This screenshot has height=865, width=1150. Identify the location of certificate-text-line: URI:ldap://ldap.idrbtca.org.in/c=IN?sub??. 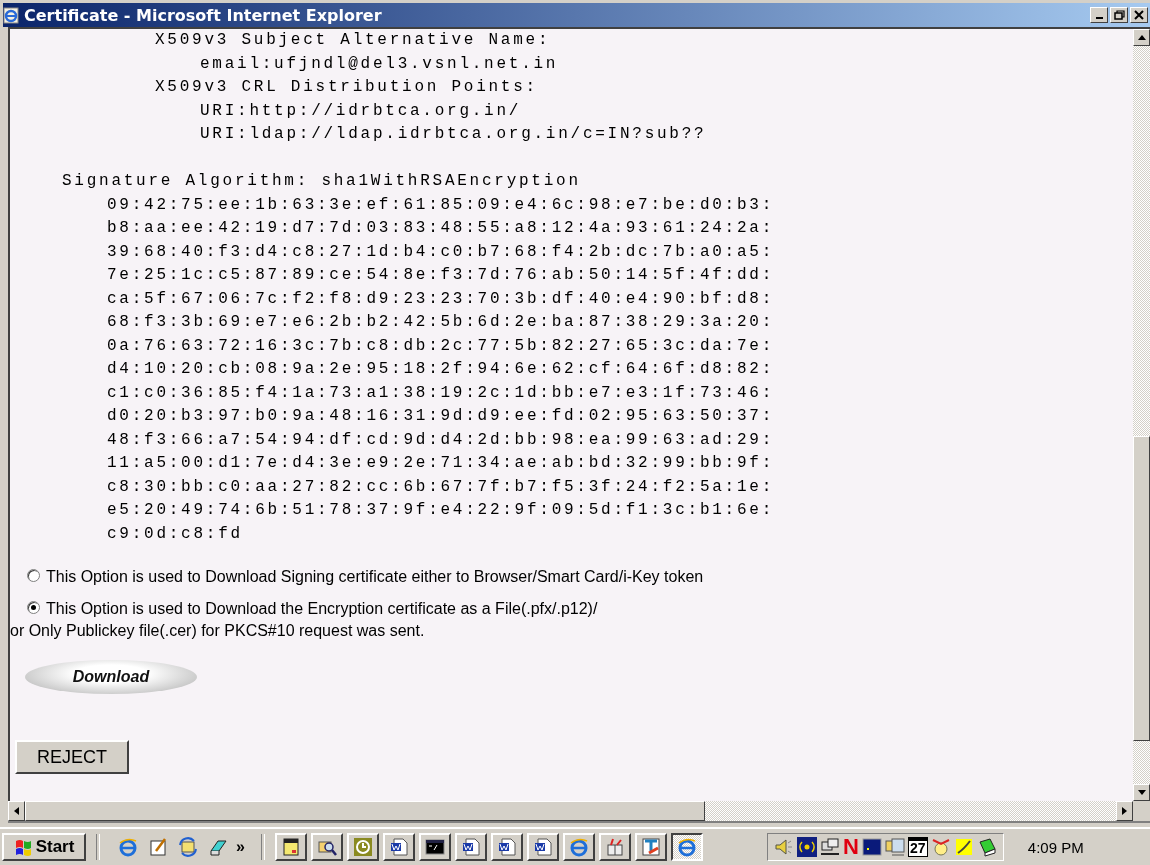
(453, 134).